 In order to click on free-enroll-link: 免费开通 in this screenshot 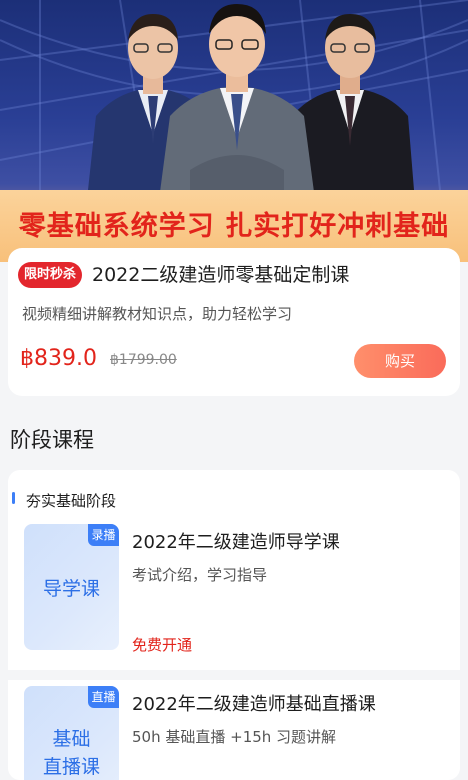, I will do `click(162, 644)`.